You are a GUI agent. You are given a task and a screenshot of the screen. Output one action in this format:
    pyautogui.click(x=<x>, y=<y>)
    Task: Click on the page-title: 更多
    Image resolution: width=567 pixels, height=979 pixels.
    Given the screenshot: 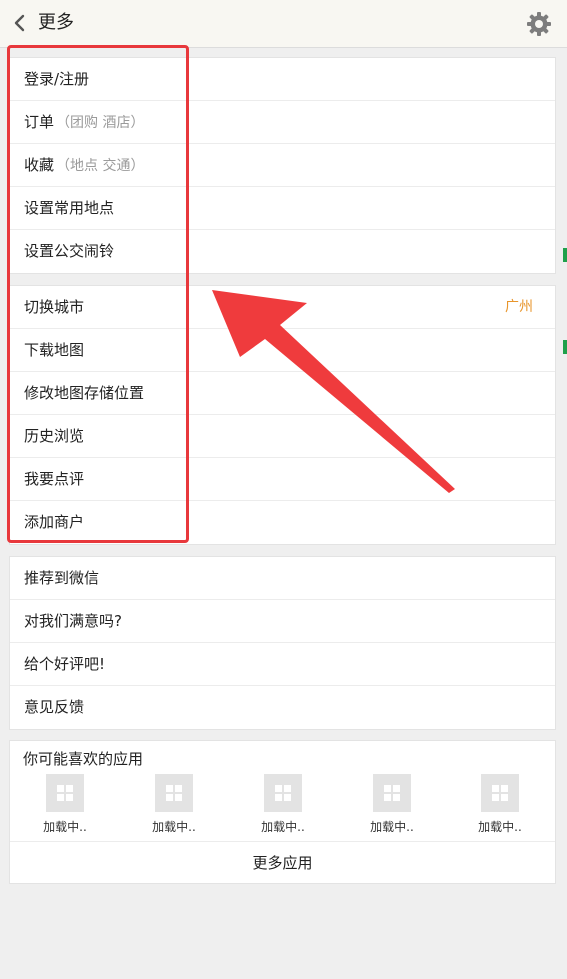 What is the action you would take?
    pyautogui.click(x=56, y=22)
    